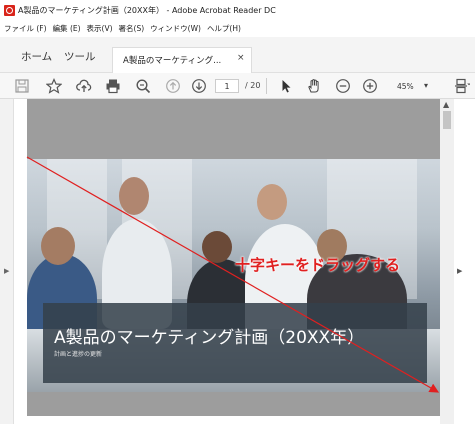 This screenshot has height=424, width=475. What do you see at coordinates (465, 261) in the screenshot?
I see `right-panel-toggle: ▶` at bounding box center [465, 261].